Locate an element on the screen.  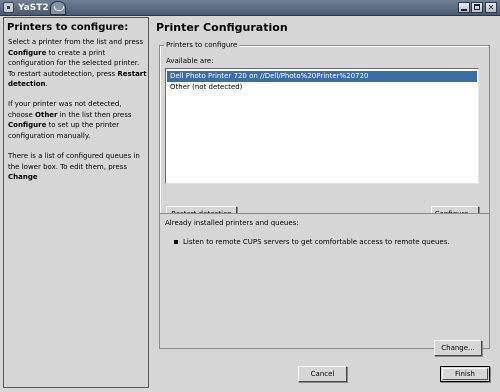
help-text: . is located at coordinates (46, 84).